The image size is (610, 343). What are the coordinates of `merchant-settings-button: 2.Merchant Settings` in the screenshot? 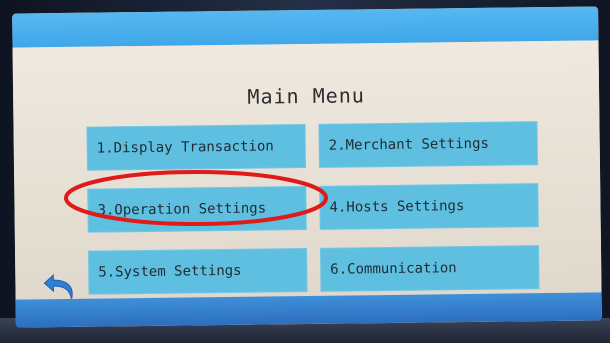 It's located at (428, 144).